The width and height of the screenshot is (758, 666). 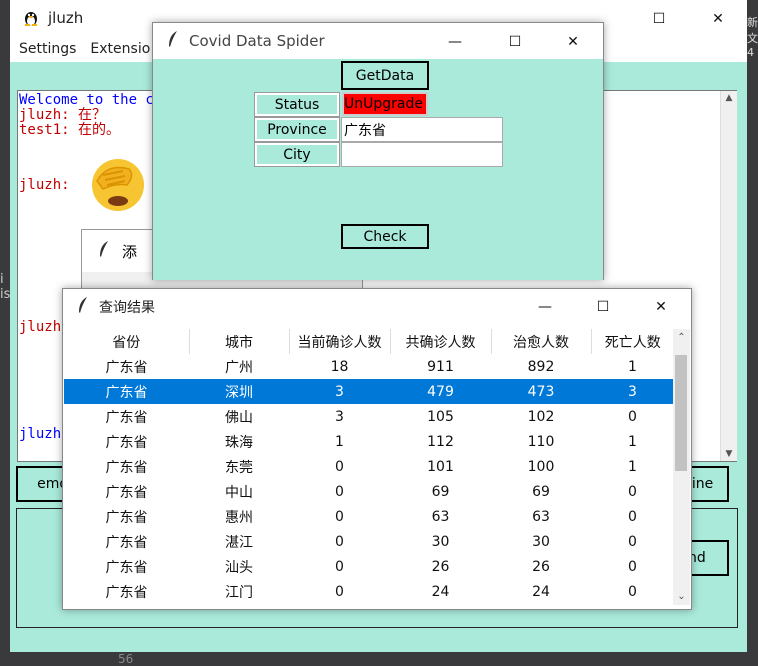 What do you see at coordinates (541, 566) in the screenshot?
I see `cell-cured: 26` at bounding box center [541, 566].